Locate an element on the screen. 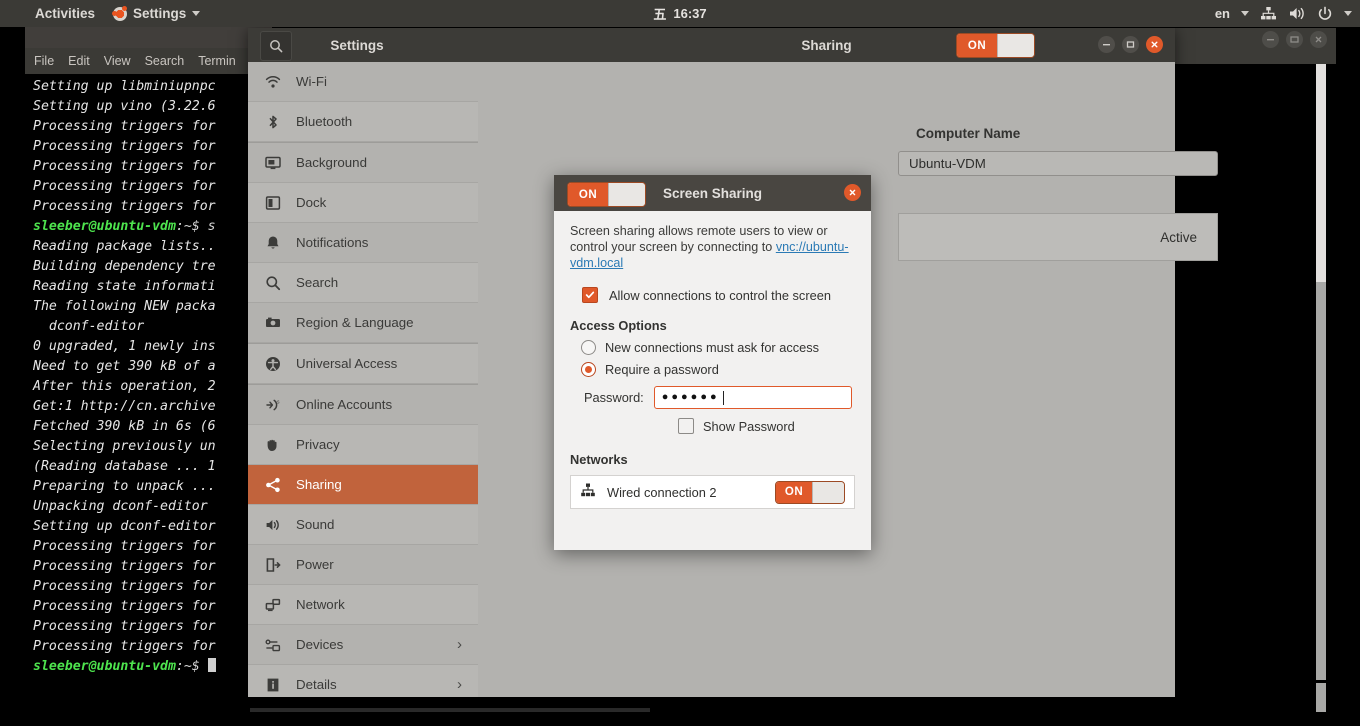 The height and width of the screenshot is (726, 1360). sidebar-item-region-language: Region & Language is located at coordinates (363, 323).